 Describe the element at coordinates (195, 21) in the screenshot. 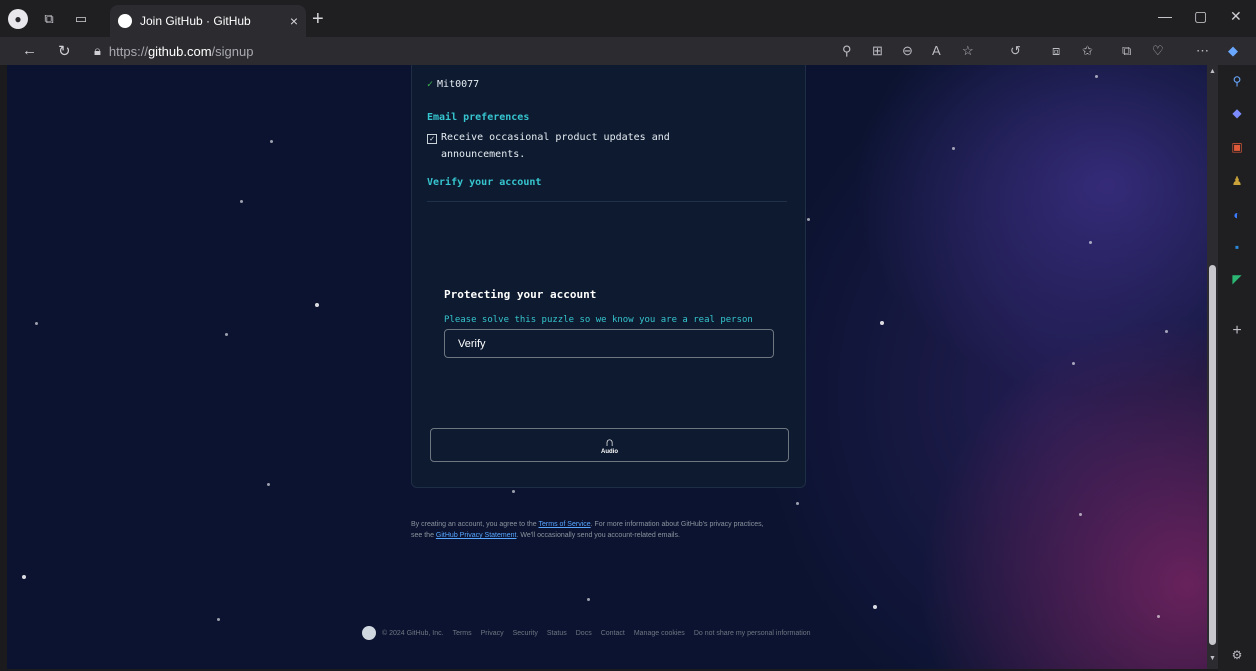

I see `tab-title: Join GitHub · GitHub` at that location.